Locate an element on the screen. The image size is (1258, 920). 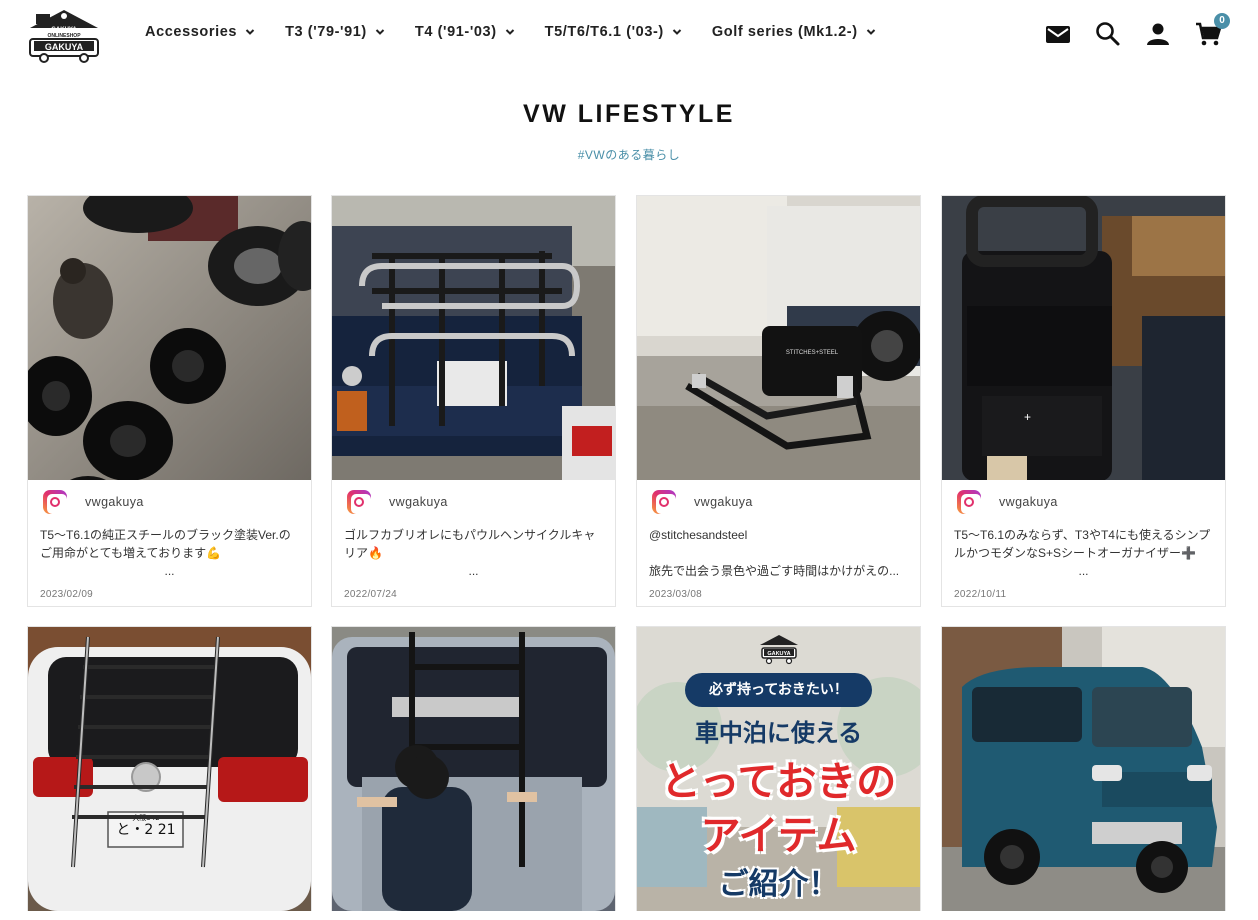
post-photo-white-vw-ladder: と・2 21 大阪342 is located at coordinates (169, 769).